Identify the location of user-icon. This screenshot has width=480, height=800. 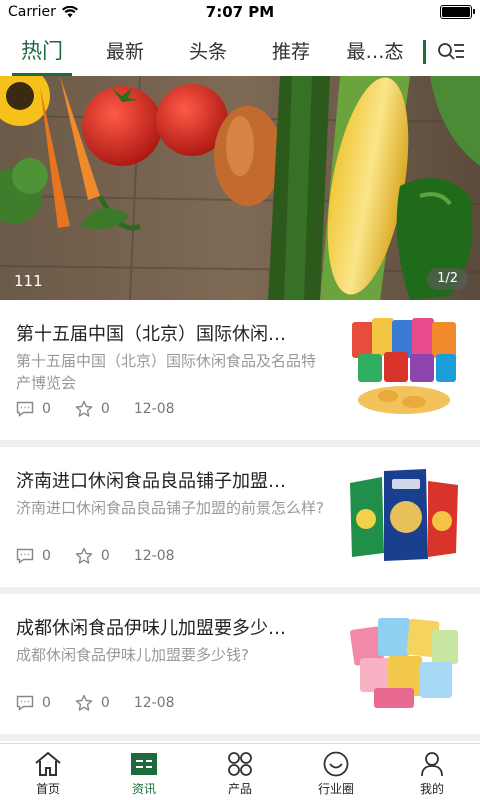
(432, 764).